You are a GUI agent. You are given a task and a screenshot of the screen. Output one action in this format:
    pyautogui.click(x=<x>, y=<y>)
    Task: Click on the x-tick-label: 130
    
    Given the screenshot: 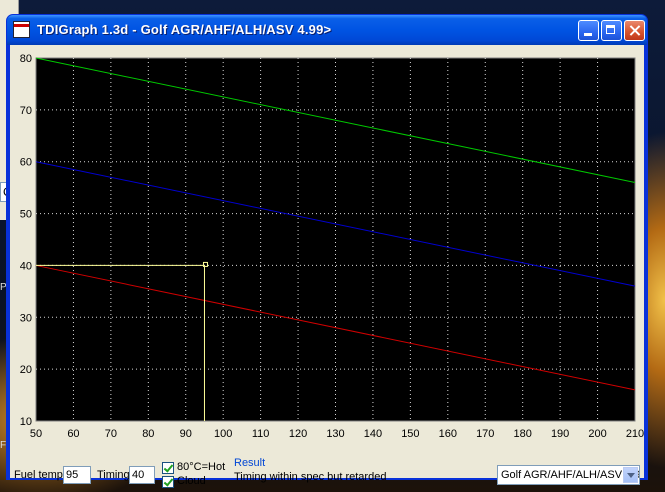 What is the action you would take?
    pyautogui.click(x=335, y=434)
    